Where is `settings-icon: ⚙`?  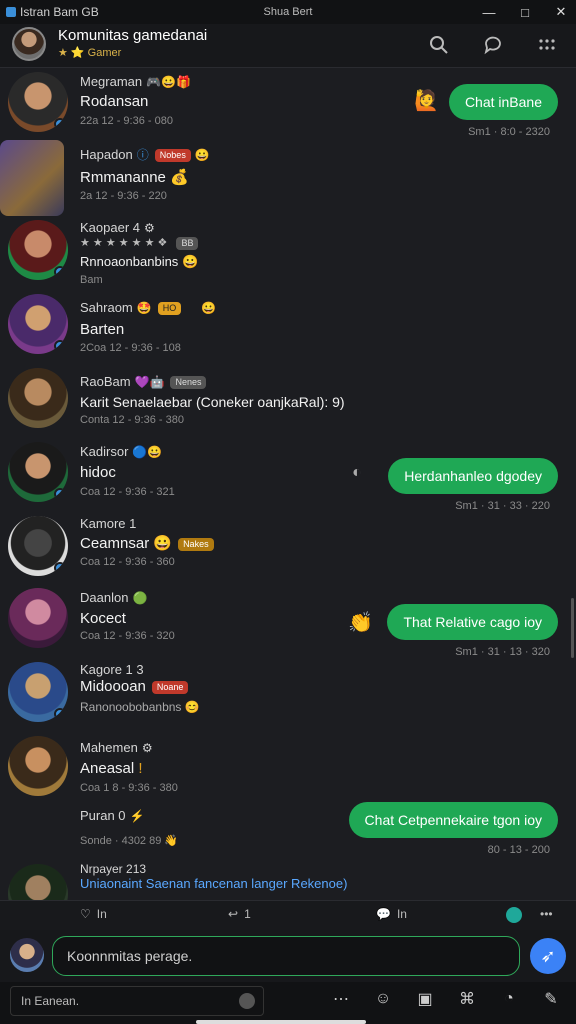 settings-icon: ⚙ is located at coordinates (147, 748).